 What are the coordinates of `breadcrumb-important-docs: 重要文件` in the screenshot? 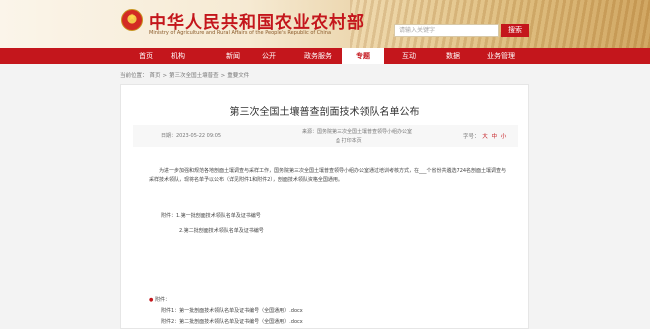 It's located at (238, 76).